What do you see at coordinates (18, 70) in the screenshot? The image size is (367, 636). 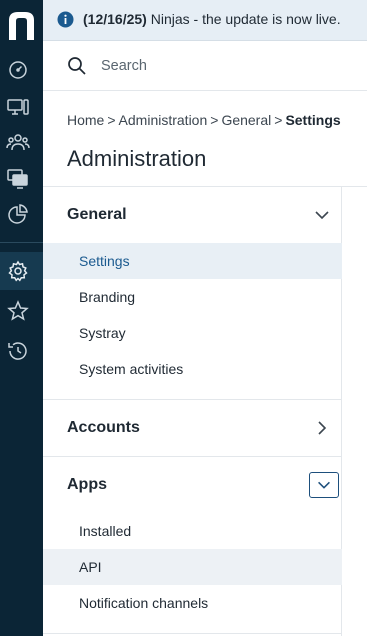 I see `dashboard-gauge-icon` at bounding box center [18, 70].